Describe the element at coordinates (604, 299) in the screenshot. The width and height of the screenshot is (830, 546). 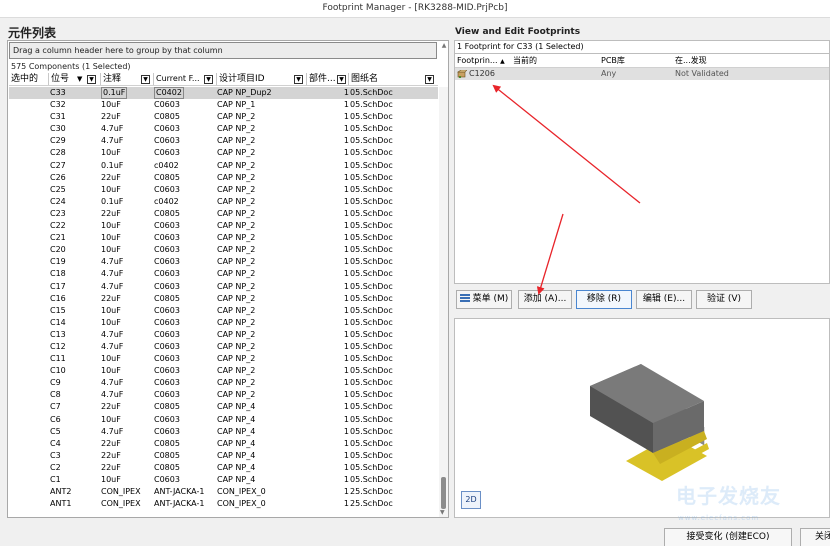
I see `remove-button: 移除 (R)` at that location.